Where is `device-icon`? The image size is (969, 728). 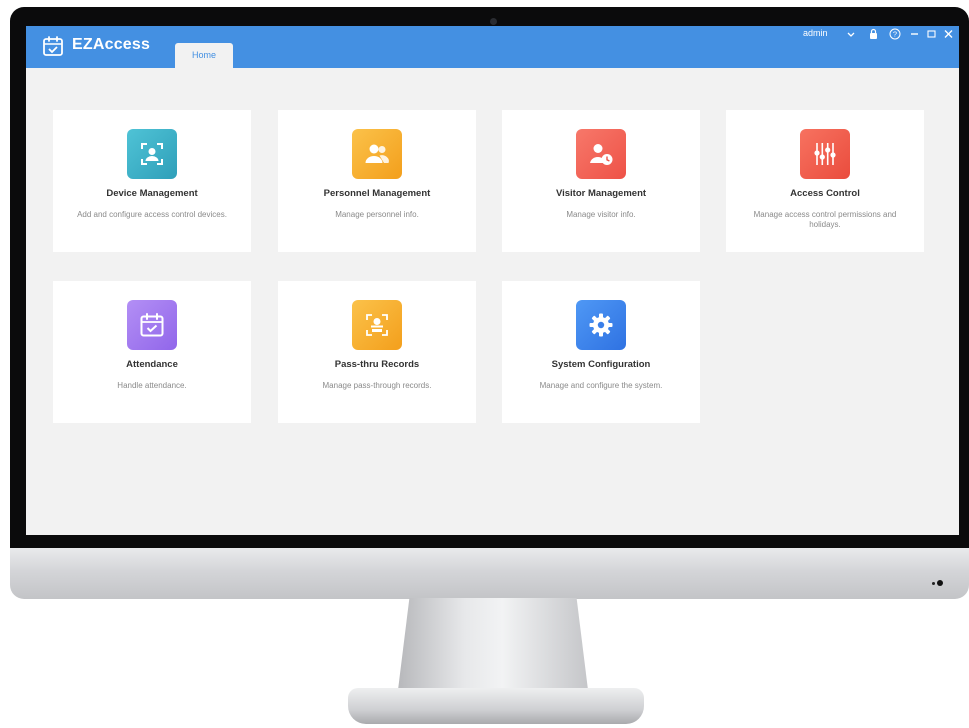 device-icon is located at coordinates (152, 154).